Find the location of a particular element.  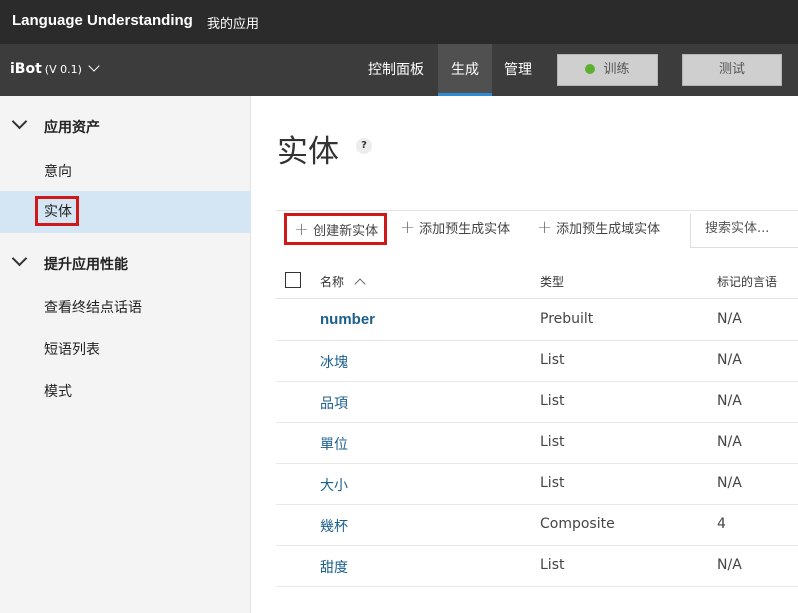

table-row: 冰塊 List N/A is located at coordinates (537, 361).